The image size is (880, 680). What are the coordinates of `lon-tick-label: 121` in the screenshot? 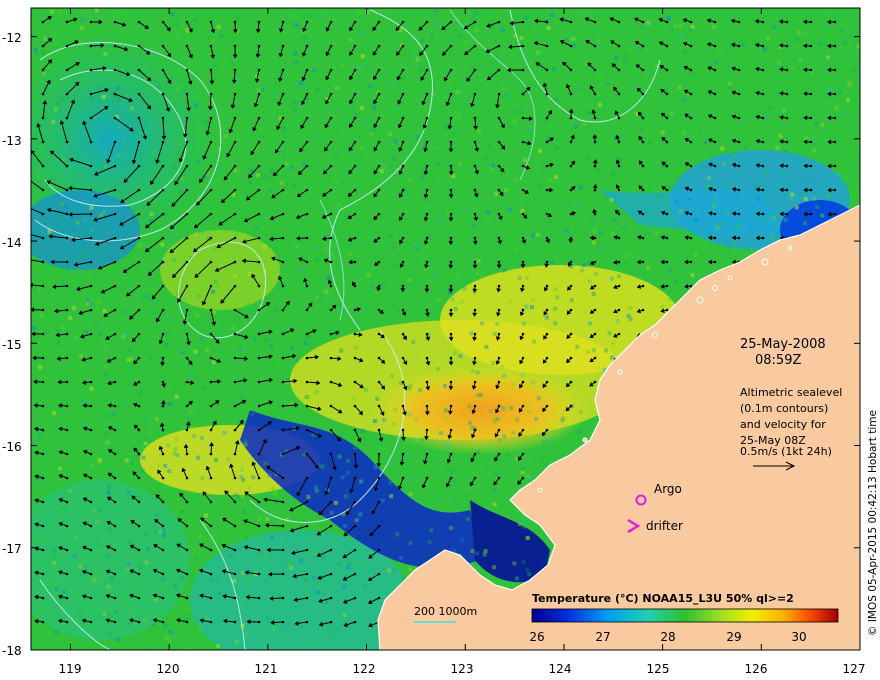 It's located at (266, 669).